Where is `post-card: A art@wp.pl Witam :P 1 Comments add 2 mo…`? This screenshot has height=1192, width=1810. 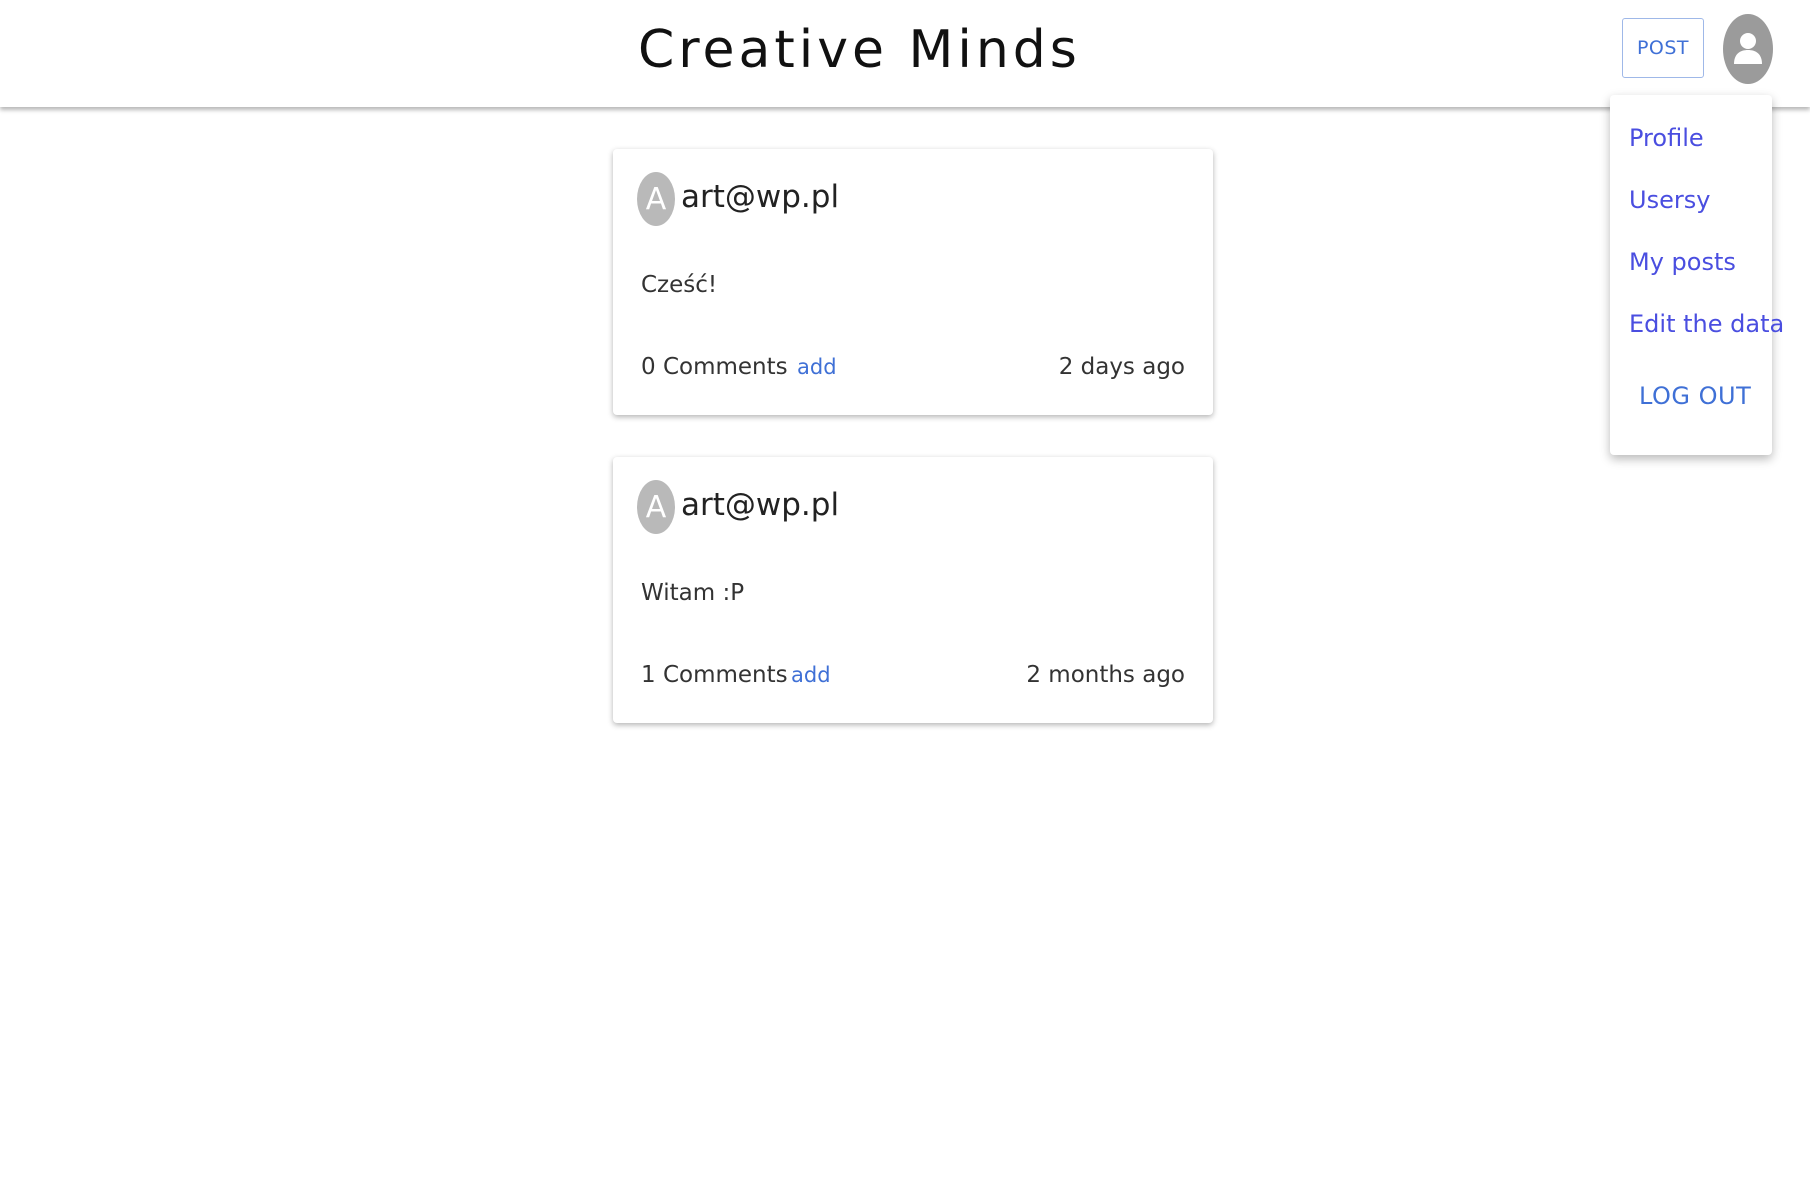 post-card: A art@wp.pl Witam :P 1 Comments add 2 mo… is located at coordinates (913, 590).